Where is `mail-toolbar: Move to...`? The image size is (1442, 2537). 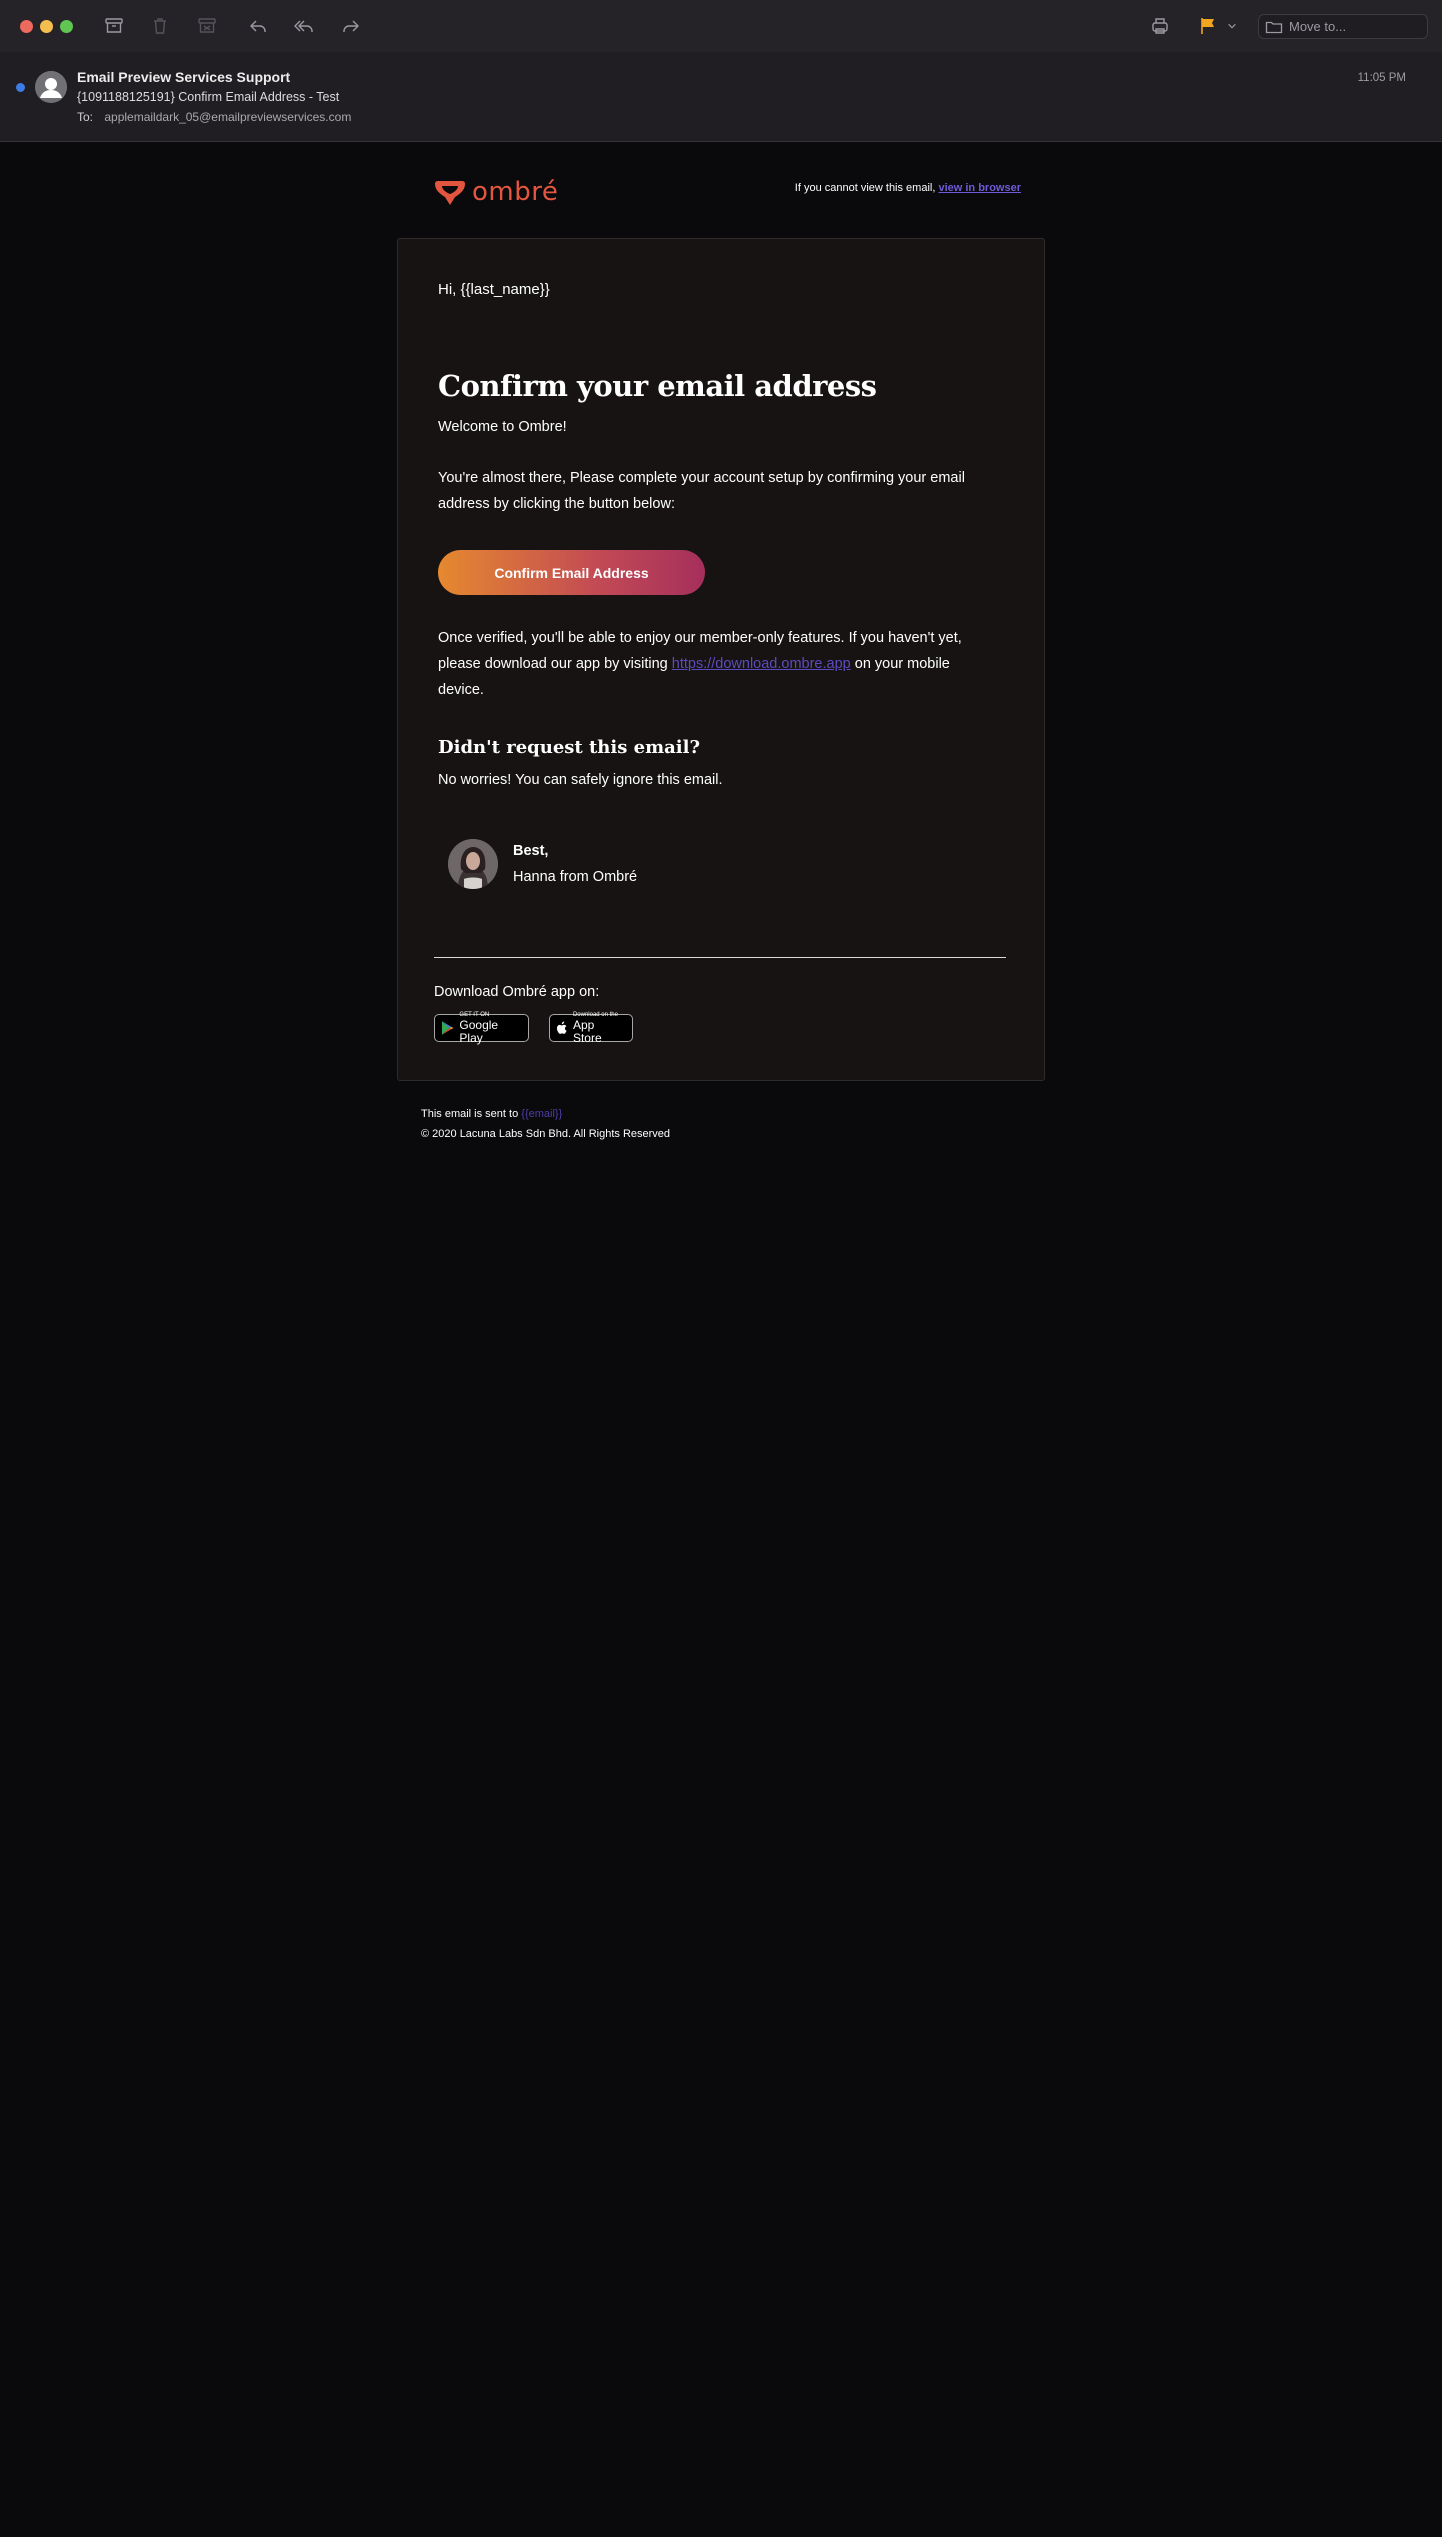 mail-toolbar: Move to... is located at coordinates (721, 26).